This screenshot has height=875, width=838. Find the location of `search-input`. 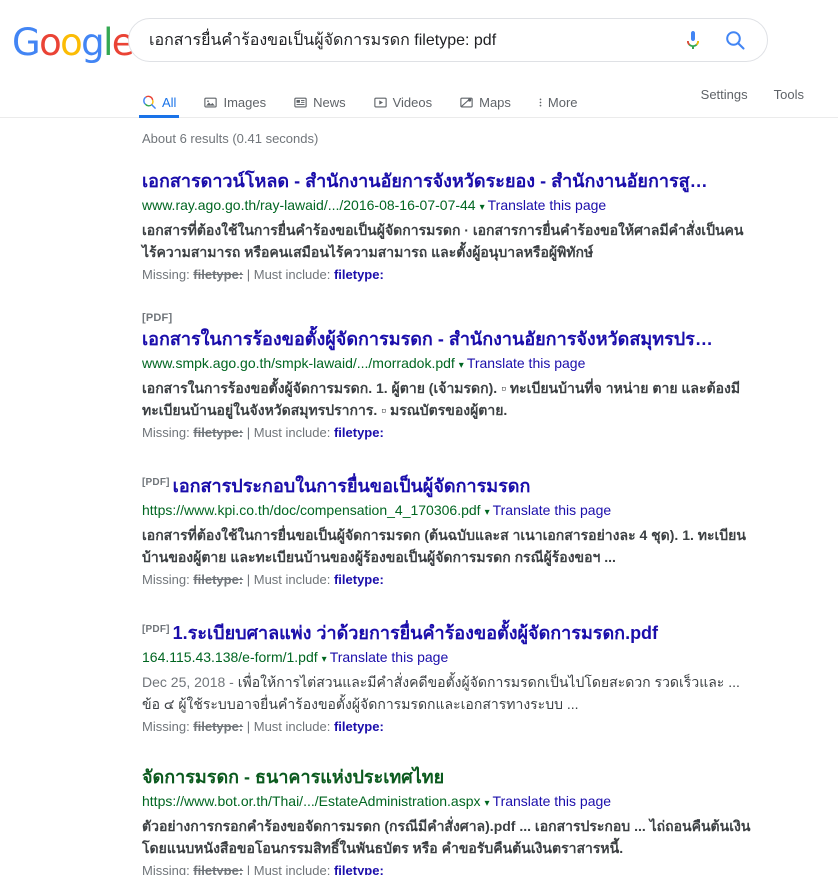

search-input is located at coordinates (405, 40).